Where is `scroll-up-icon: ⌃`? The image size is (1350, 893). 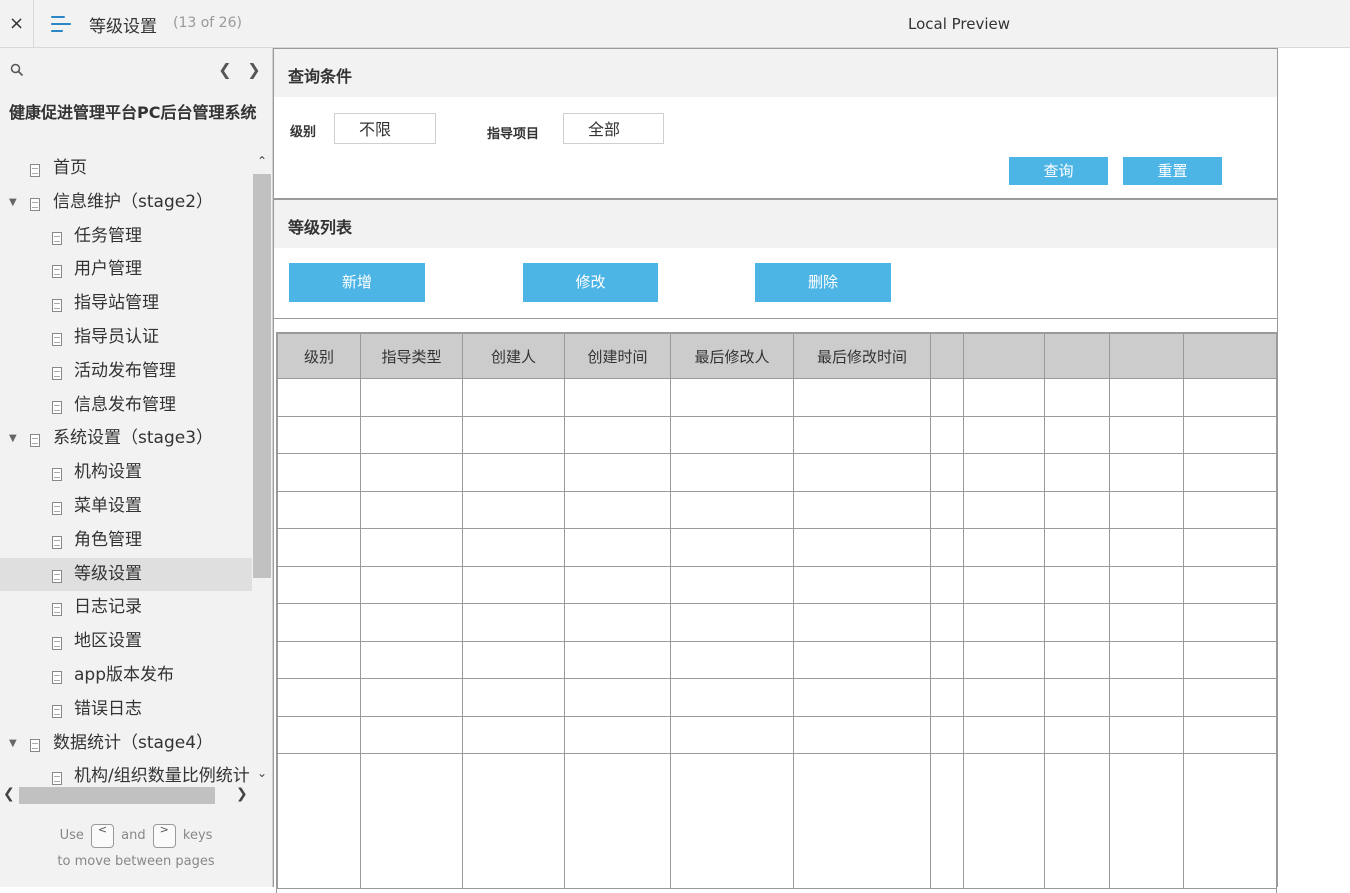
scroll-up-icon: ⌃ is located at coordinates (262, 161).